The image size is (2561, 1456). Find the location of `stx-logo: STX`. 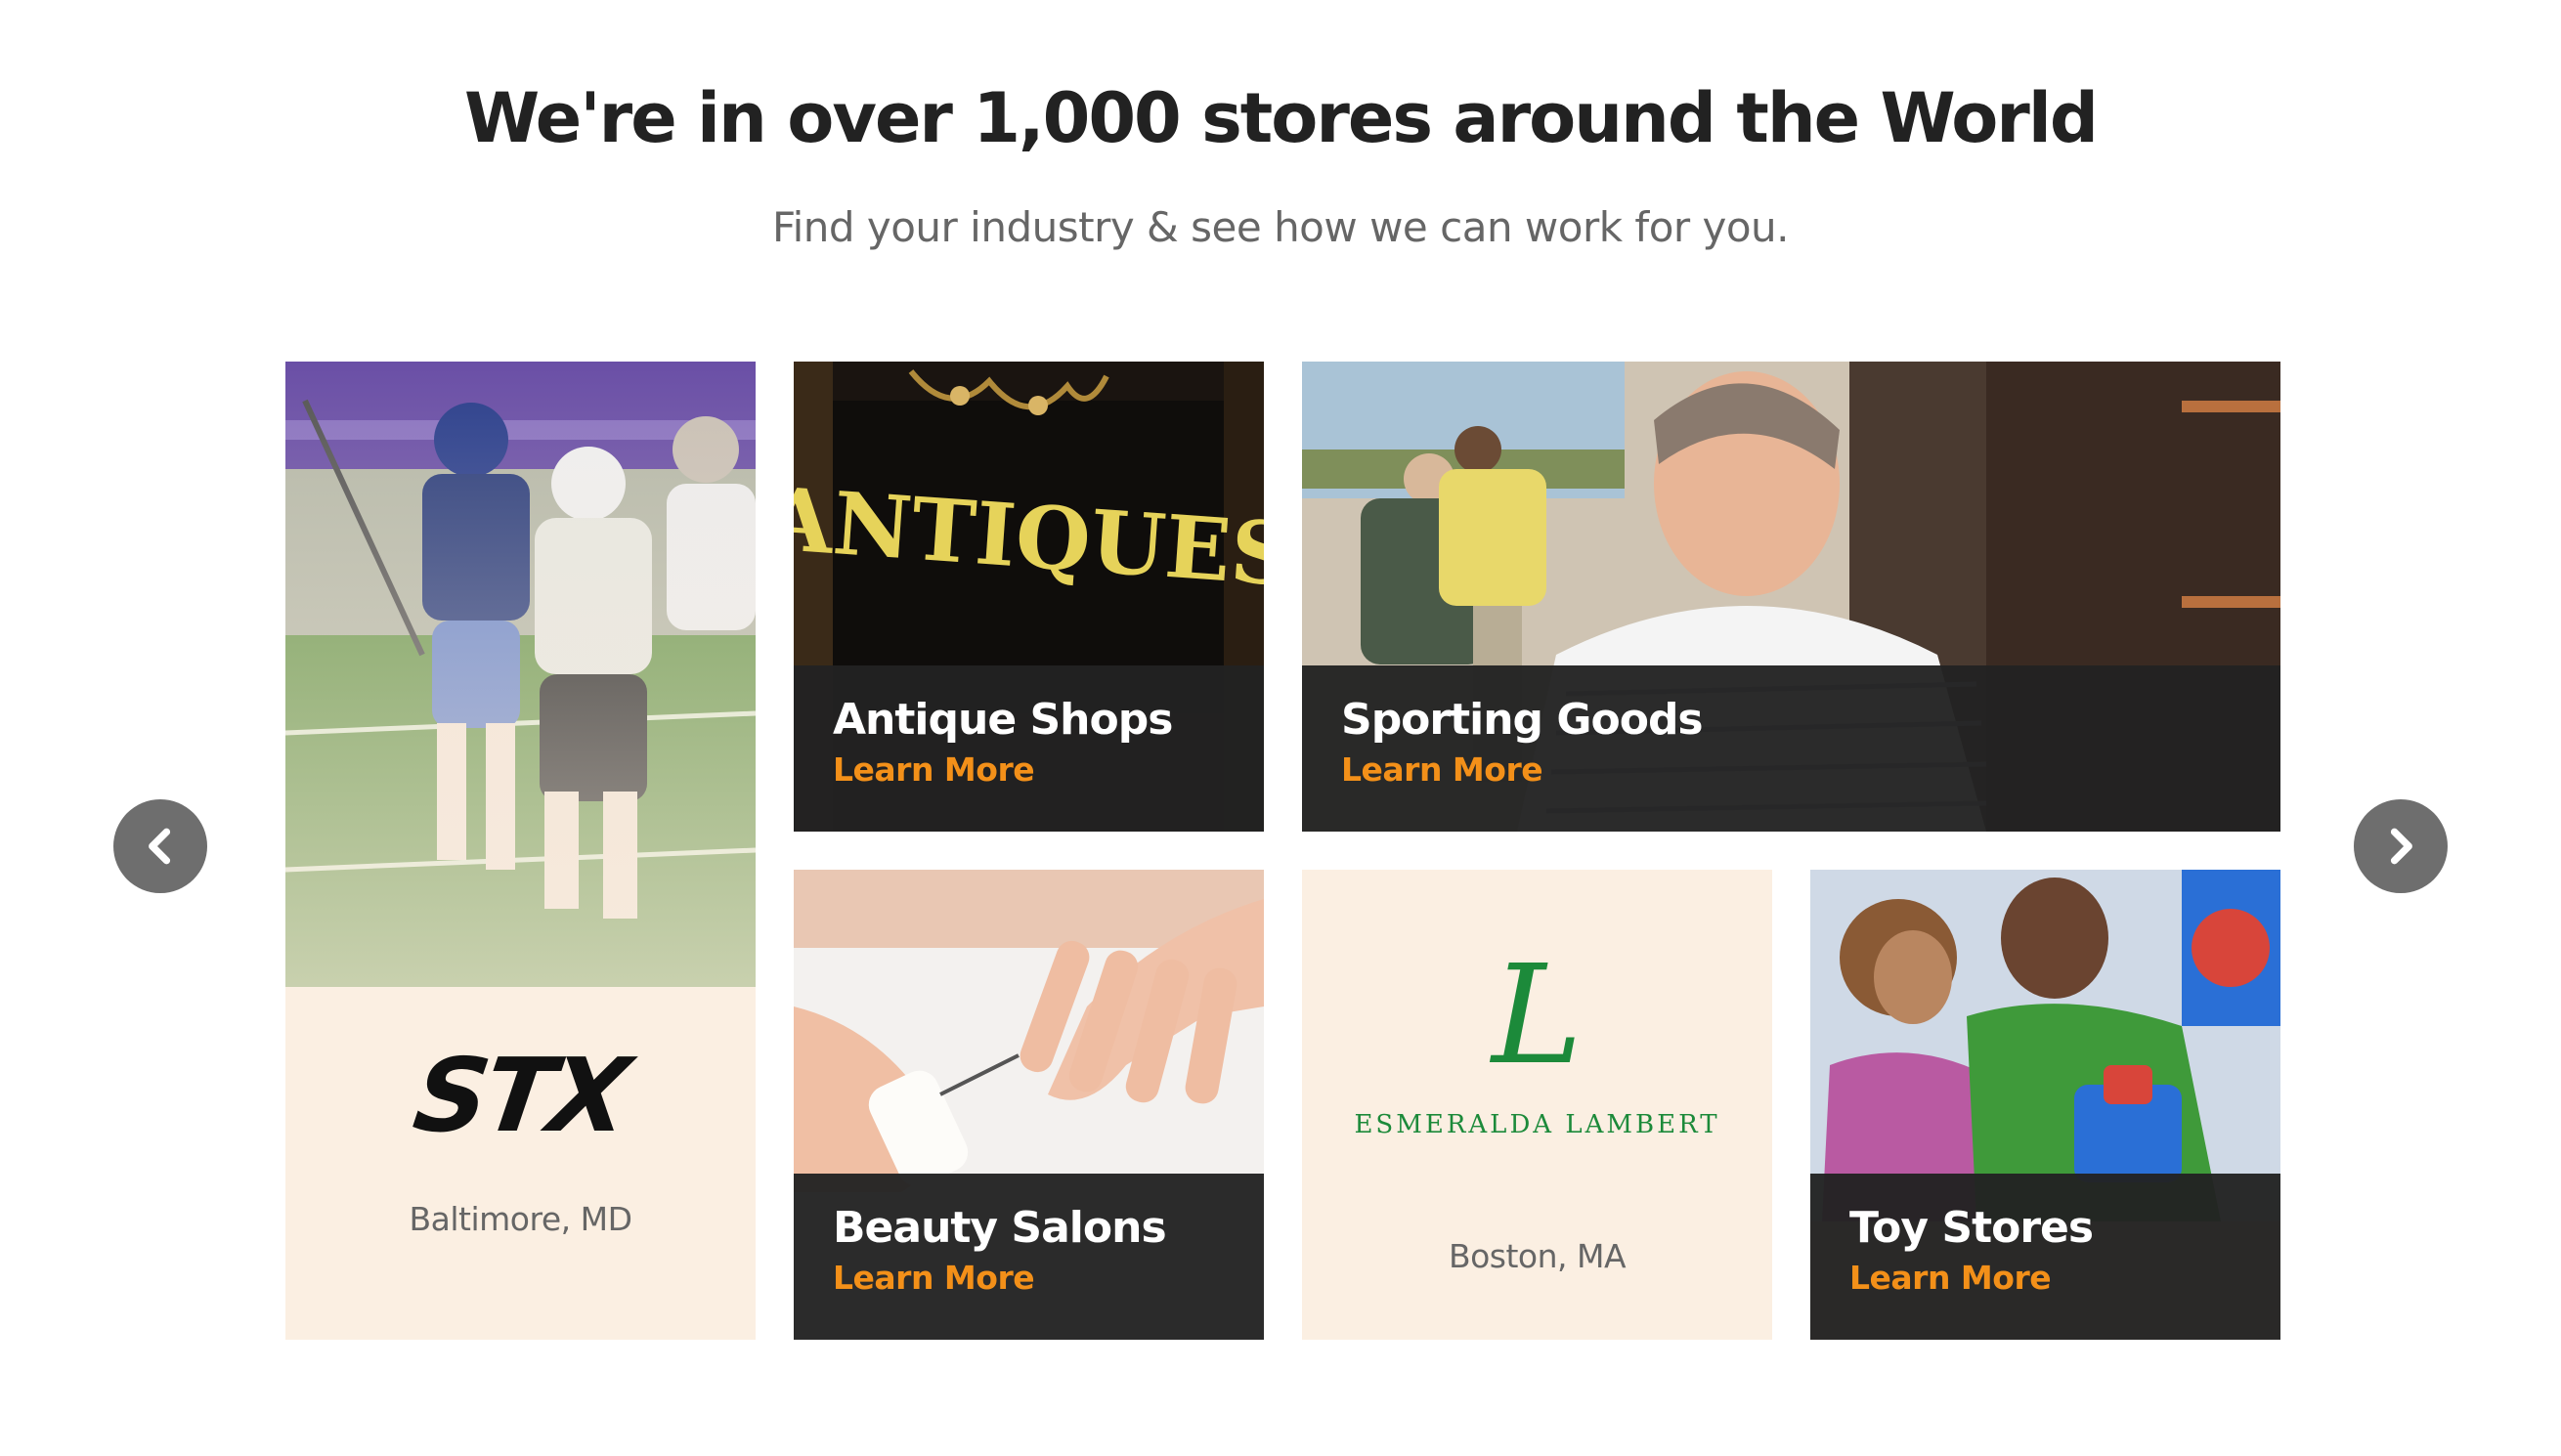

stx-logo: STX is located at coordinates (520, 1095).